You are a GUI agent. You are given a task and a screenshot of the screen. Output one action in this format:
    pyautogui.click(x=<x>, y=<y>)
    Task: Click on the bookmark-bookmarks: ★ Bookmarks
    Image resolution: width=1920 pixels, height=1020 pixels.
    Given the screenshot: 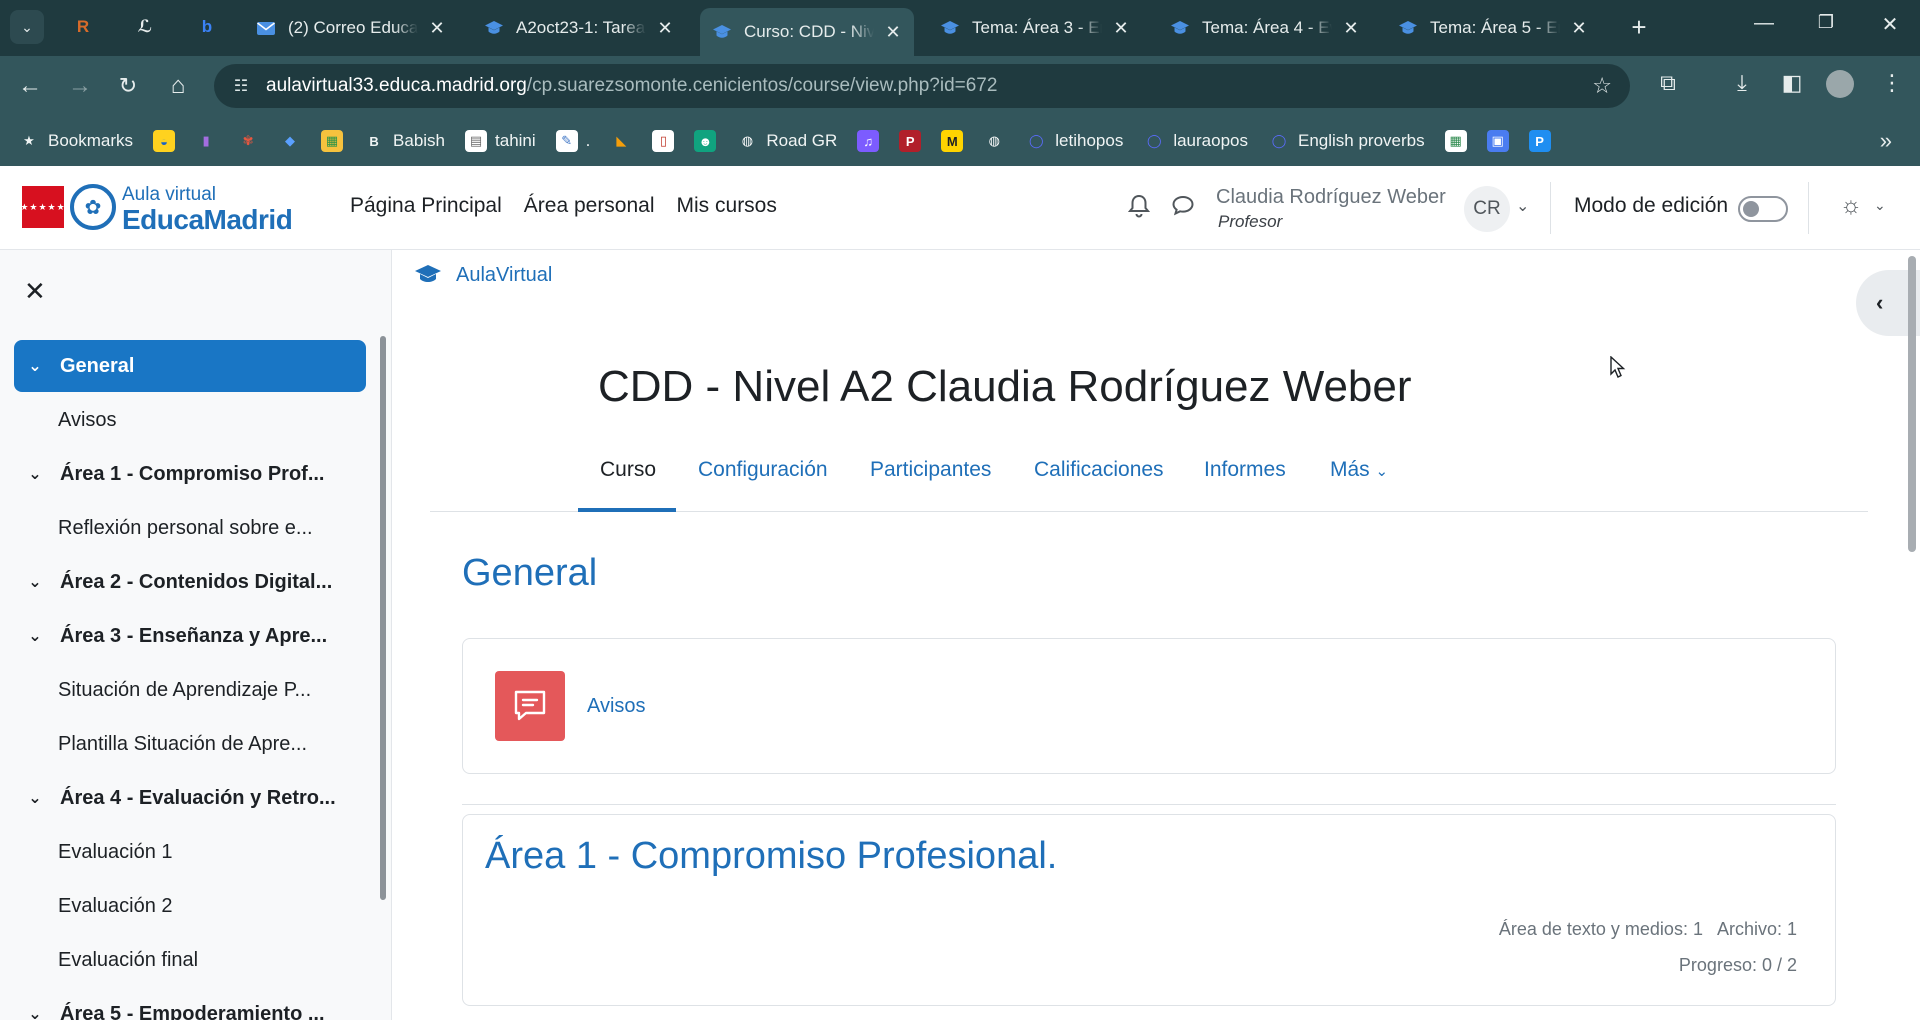 What is the action you would take?
    pyautogui.click(x=75, y=141)
    